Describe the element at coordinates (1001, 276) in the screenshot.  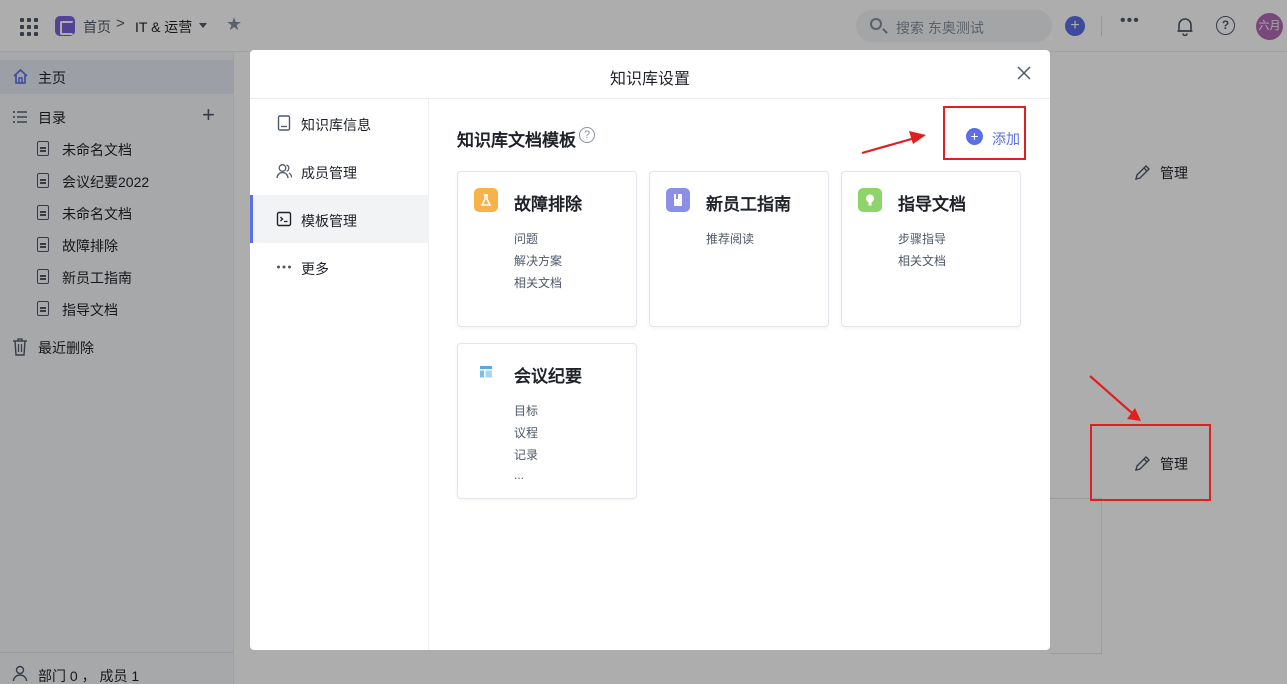
I see `annotation-arrows` at that location.